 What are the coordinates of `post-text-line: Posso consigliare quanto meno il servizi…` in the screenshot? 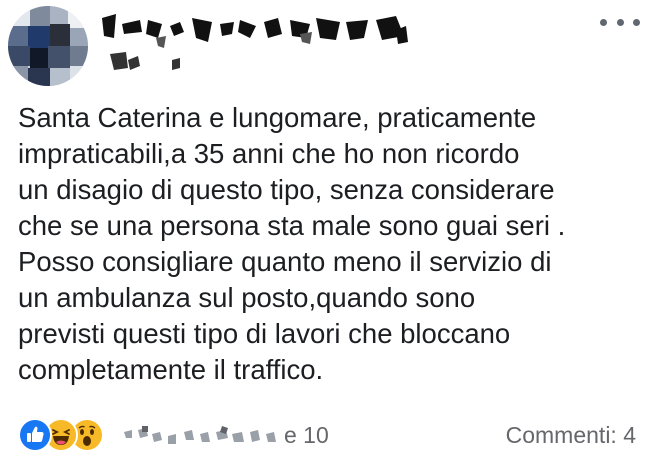 It's located at (285, 261).